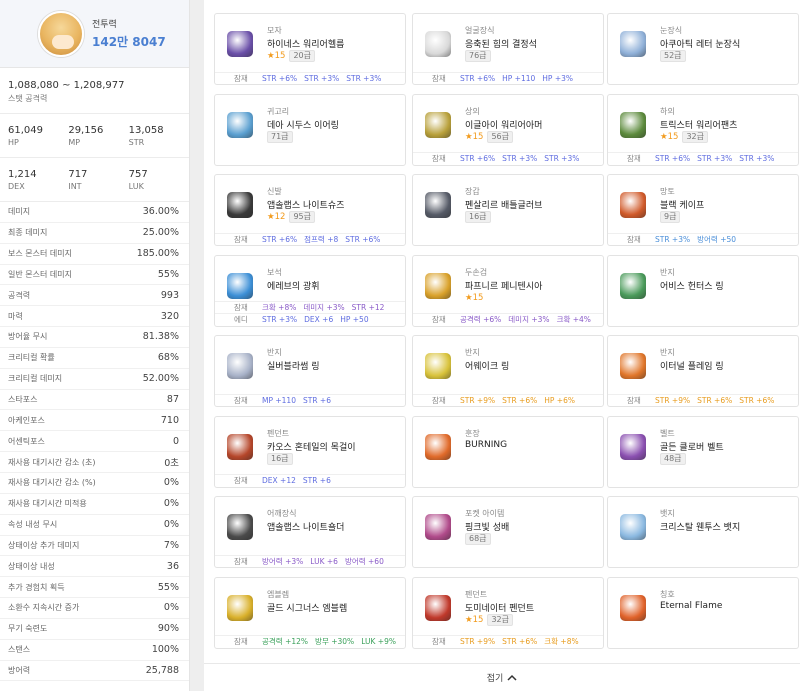  What do you see at coordinates (168, 274) in the screenshot?
I see `stat-value: 55%` at bounding box center [168, 274].